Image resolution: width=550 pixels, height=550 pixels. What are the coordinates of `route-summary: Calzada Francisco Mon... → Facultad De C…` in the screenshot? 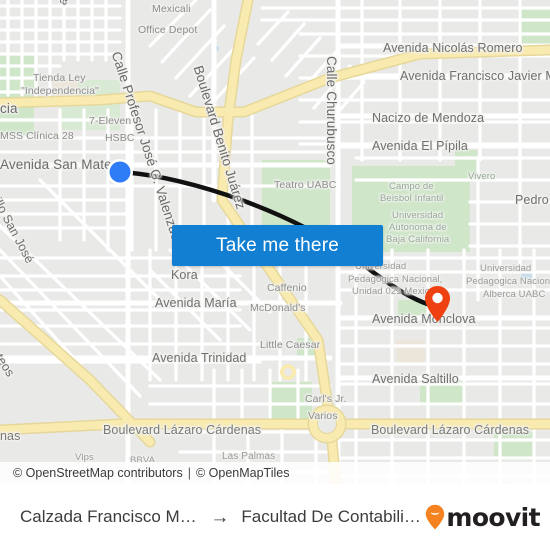 It's located at (220, 517).